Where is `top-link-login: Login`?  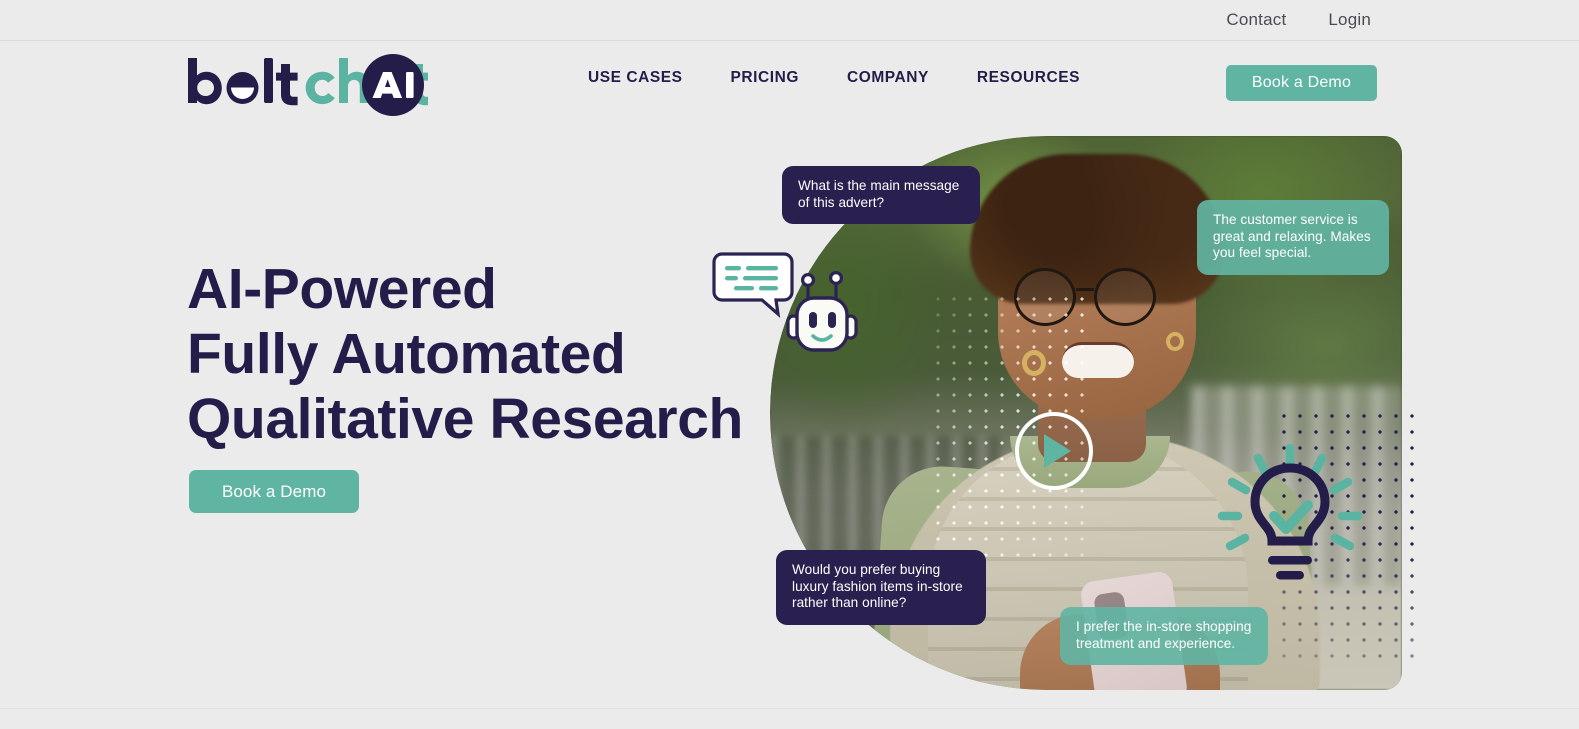
top-link-login: Login is located at coordinates (1349, 20).